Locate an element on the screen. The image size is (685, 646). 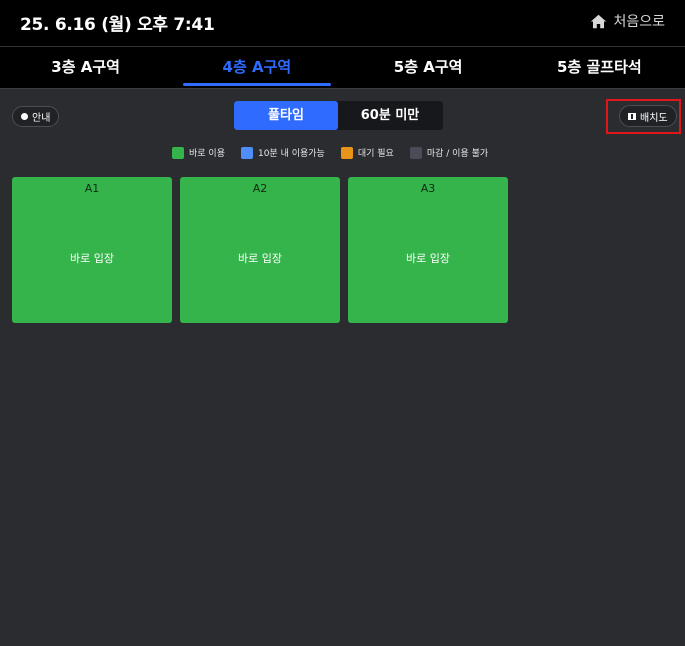
legend-item: 대기 필요 is located at coordinates (367, 152).